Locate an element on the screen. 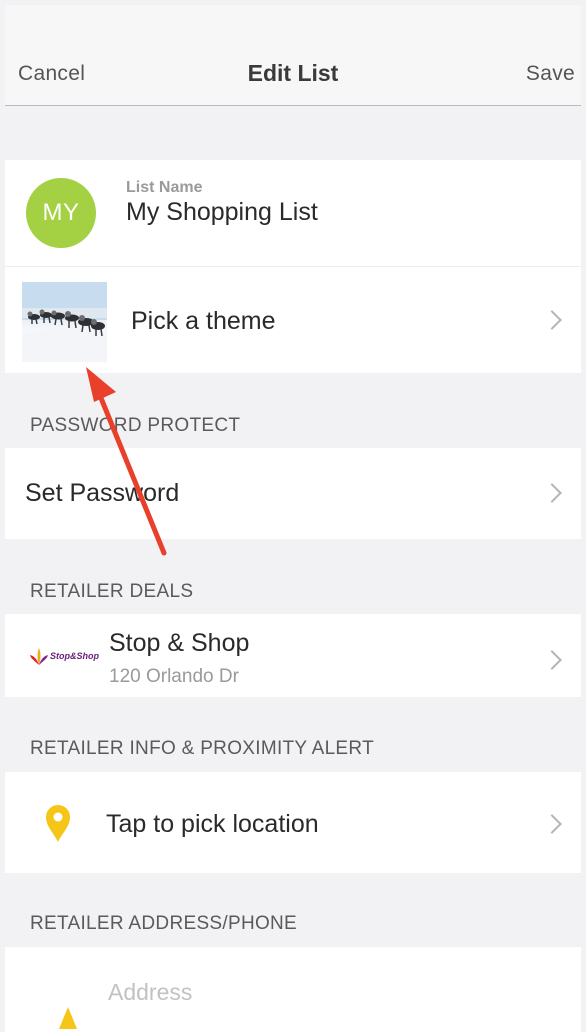 Image resolution: width=586 pixels, height=1032 pixels. section-header-deals: RETAILER DEALS is located at coordinates (112, 591).